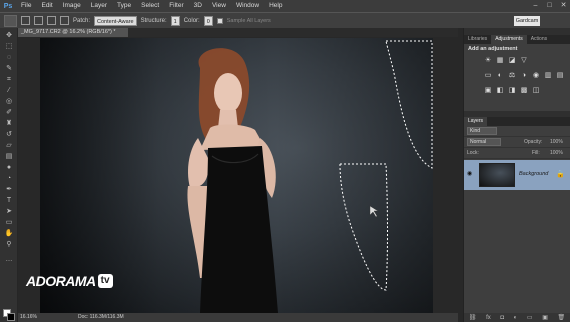  What do you see at coordinates (198, 6) in the screenshot?
I see `menu-3d: 3D` at bounding box center [198, 6].